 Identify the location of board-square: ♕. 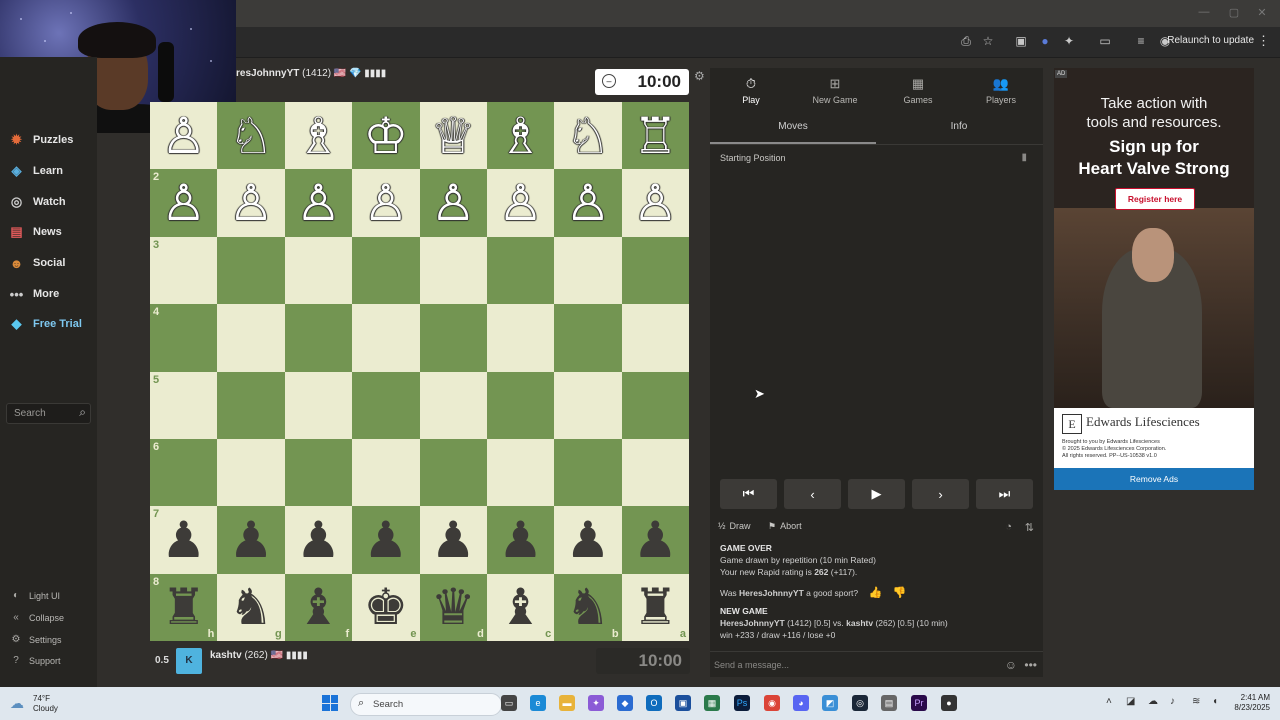
(453, 136).